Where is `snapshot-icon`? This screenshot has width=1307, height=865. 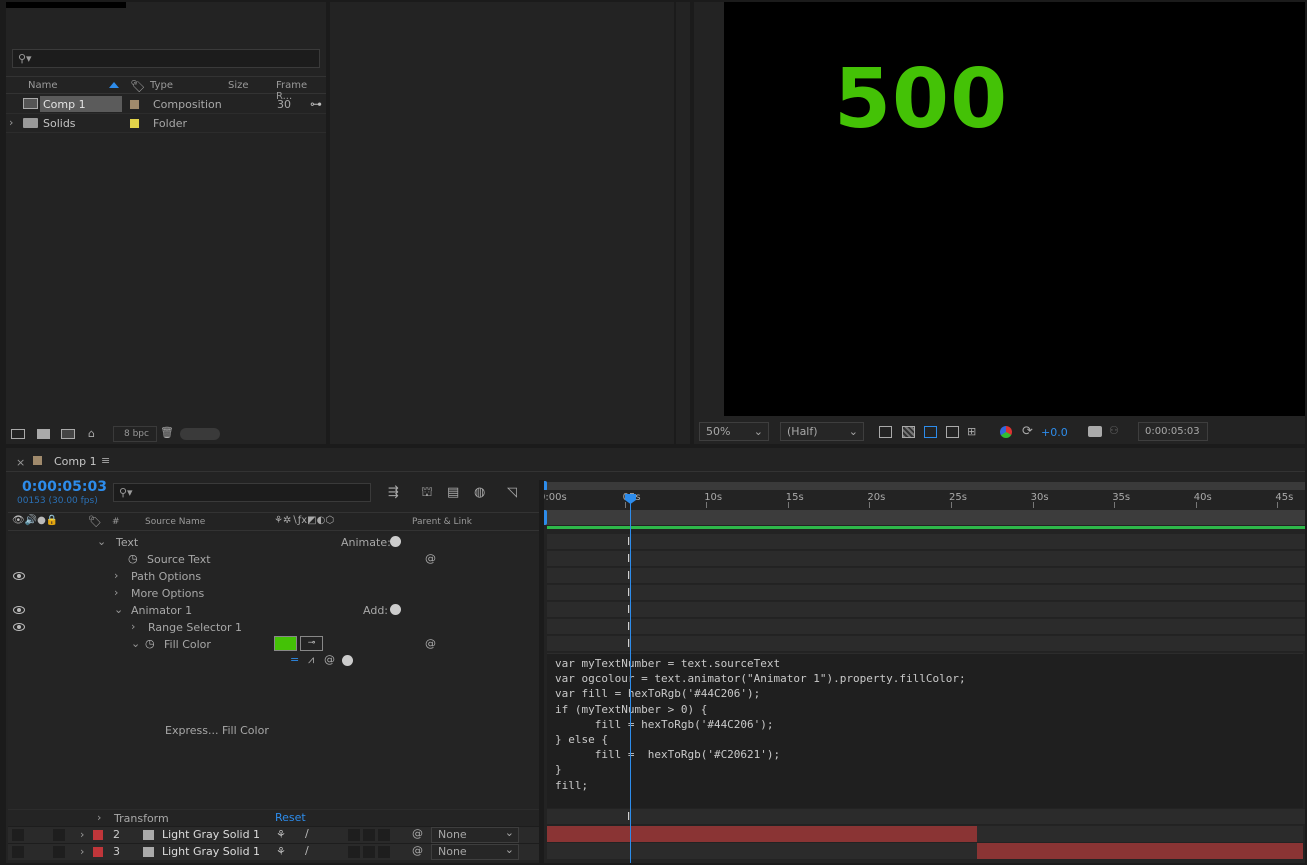
snapshot-icon is located at coordinates (1095, 431).